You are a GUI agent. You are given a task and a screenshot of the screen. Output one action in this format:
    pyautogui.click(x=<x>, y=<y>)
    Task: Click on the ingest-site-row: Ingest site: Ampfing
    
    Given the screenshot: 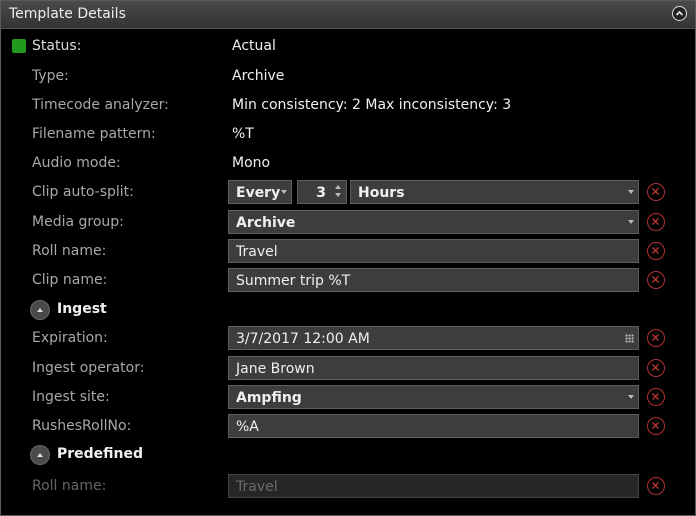 What is the action you would take?
    pyautogui.click(x=348, y=397)
    